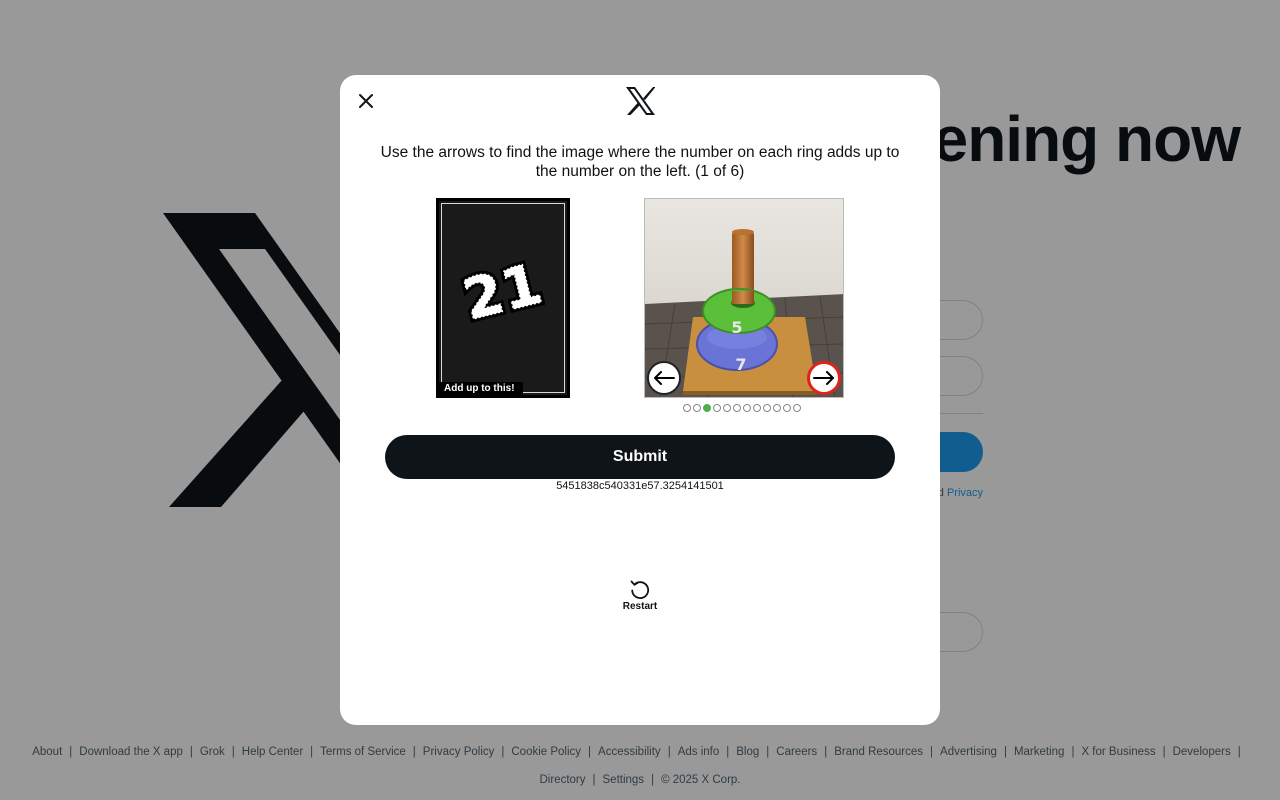  What do you see at coordinates (740, 364) in the screenshot?
I see `ring-label-blue: 7` at bounding box center [740, 364].